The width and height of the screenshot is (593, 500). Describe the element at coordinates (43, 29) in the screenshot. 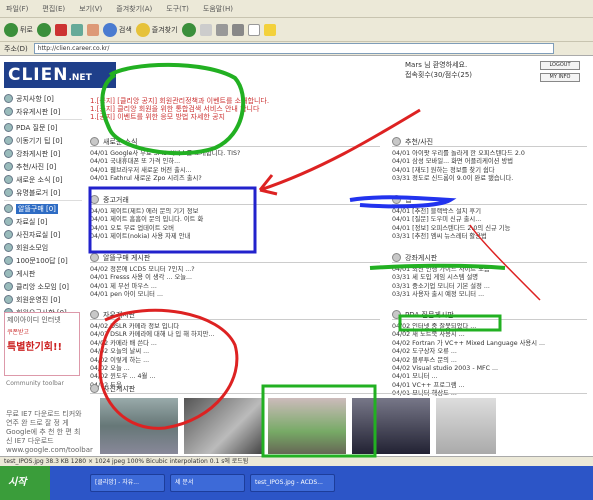

I see `forward-arrow-icon` at that location.